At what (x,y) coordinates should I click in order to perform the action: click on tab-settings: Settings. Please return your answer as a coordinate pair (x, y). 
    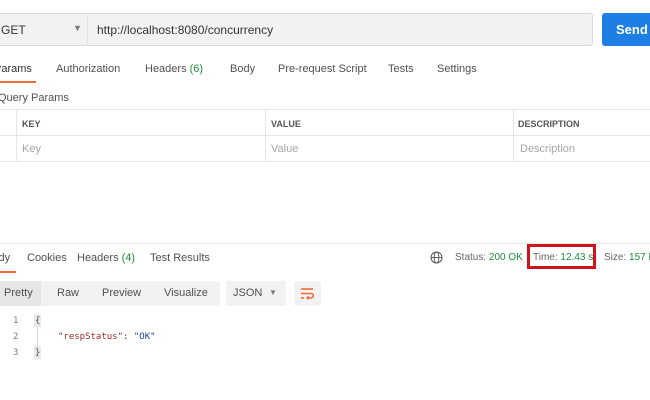
    Looking at the image, I should click on (457, 69).